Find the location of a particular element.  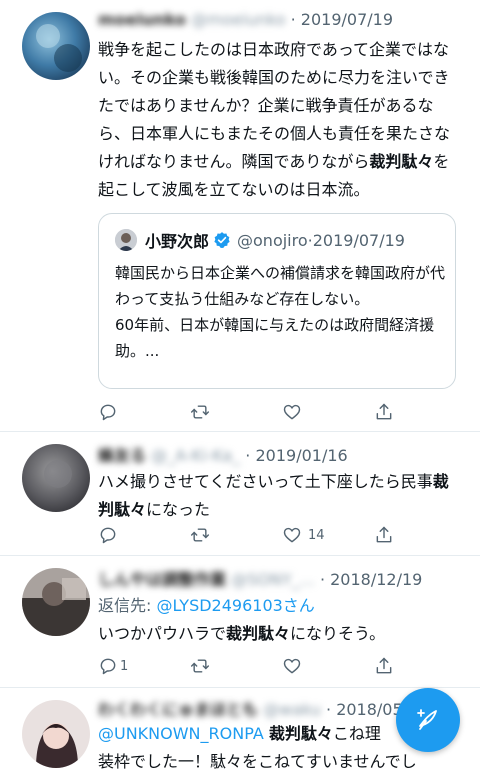

tweet-text: いつかパウハラで裁判駄々になりそう。 is located at coordinates (242, 633).